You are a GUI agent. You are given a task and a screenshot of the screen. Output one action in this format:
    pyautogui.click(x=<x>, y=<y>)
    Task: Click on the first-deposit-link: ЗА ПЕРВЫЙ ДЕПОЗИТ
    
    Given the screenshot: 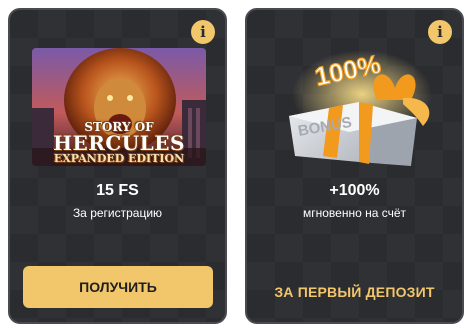 What is the action you would take?
    pyautogui.click(x=354, y=292)
    